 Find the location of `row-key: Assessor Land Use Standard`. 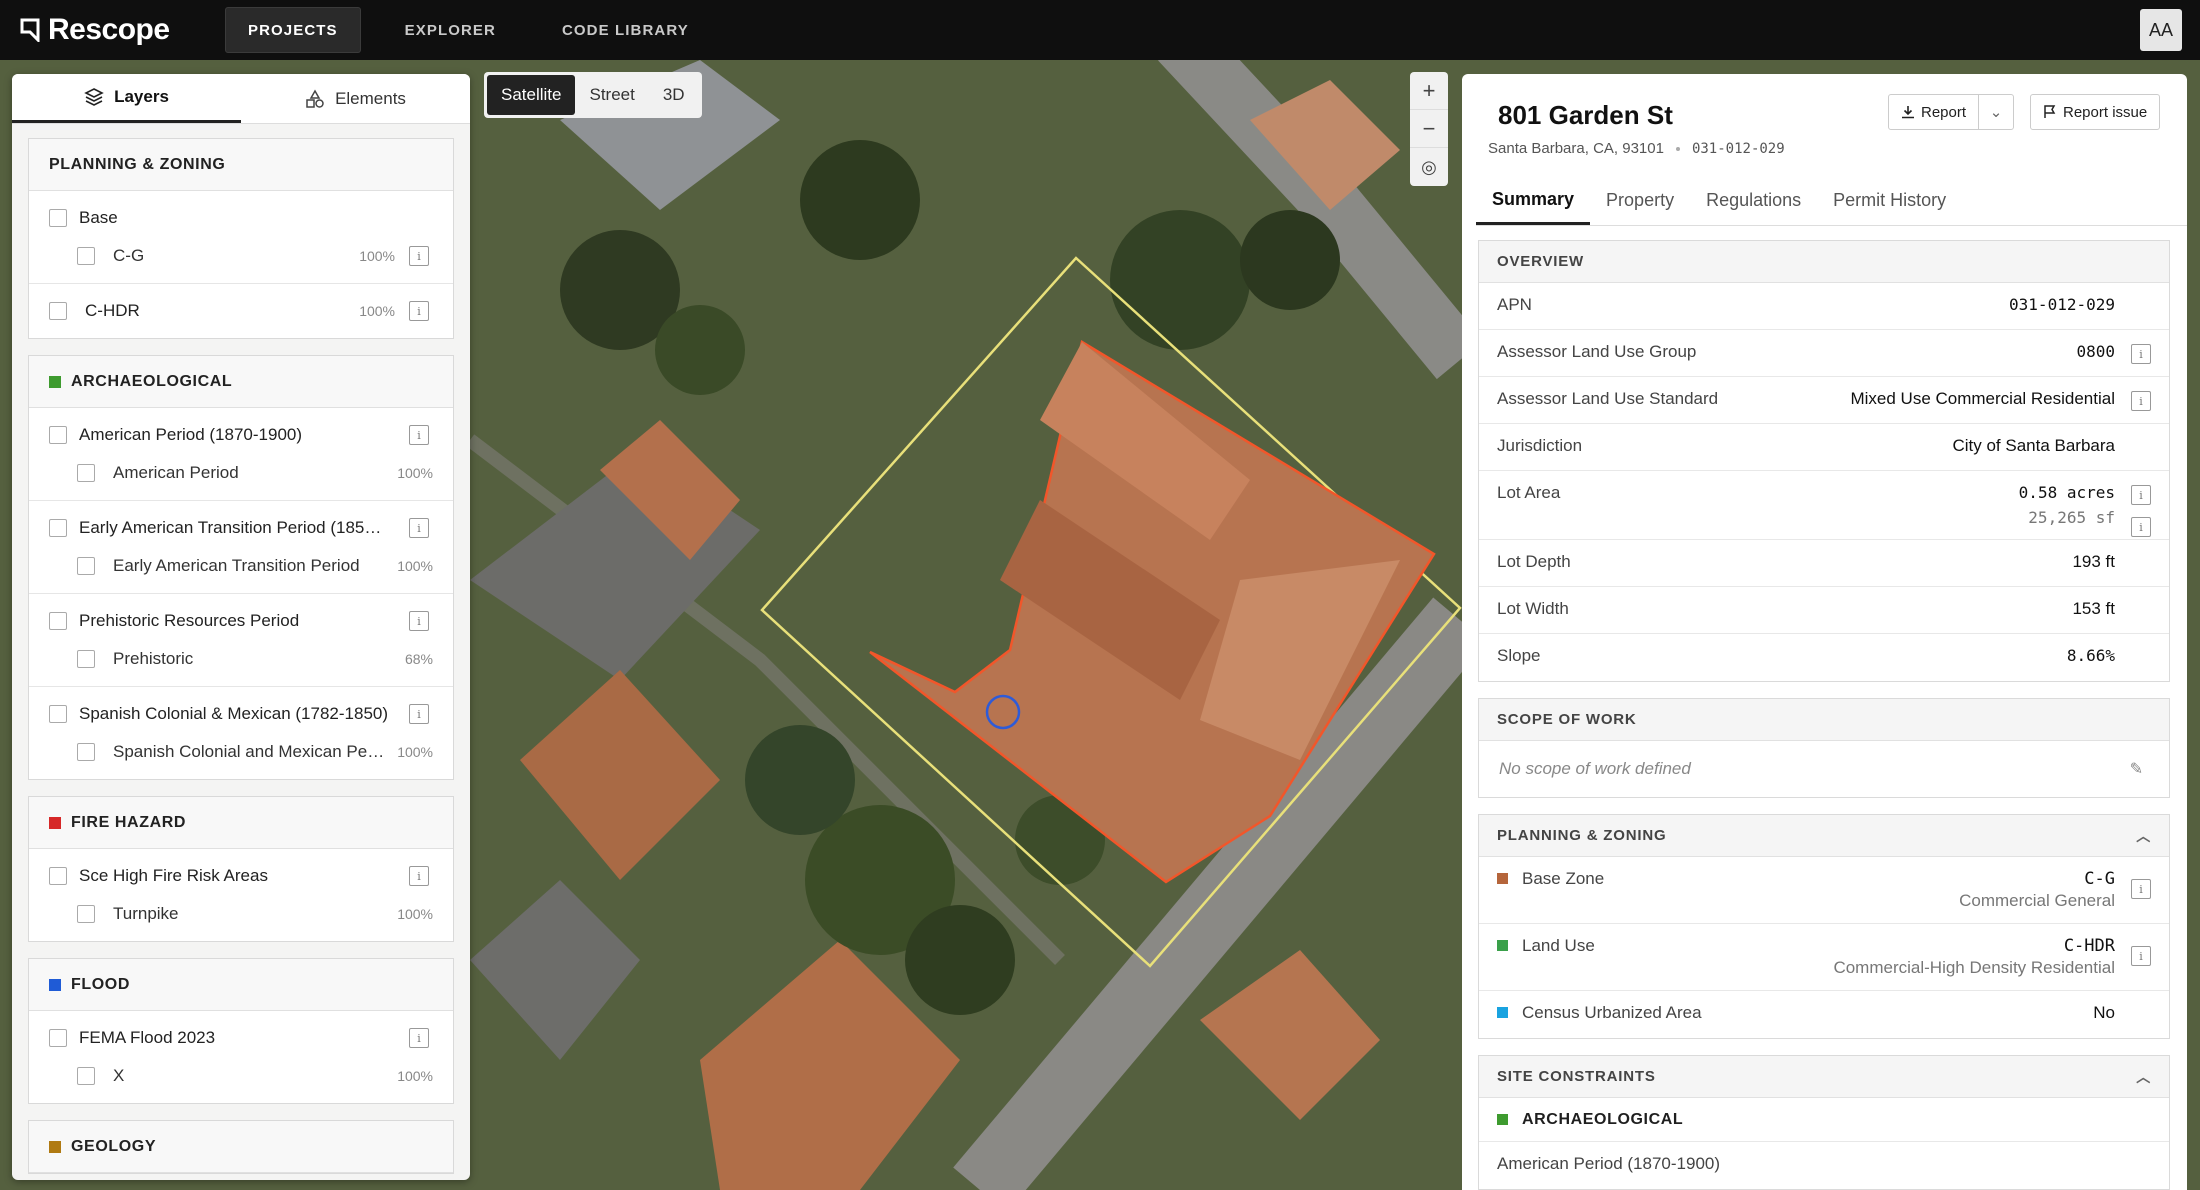

row-key: Assessor Land Use Standard is located at coordinates (1608, 398).